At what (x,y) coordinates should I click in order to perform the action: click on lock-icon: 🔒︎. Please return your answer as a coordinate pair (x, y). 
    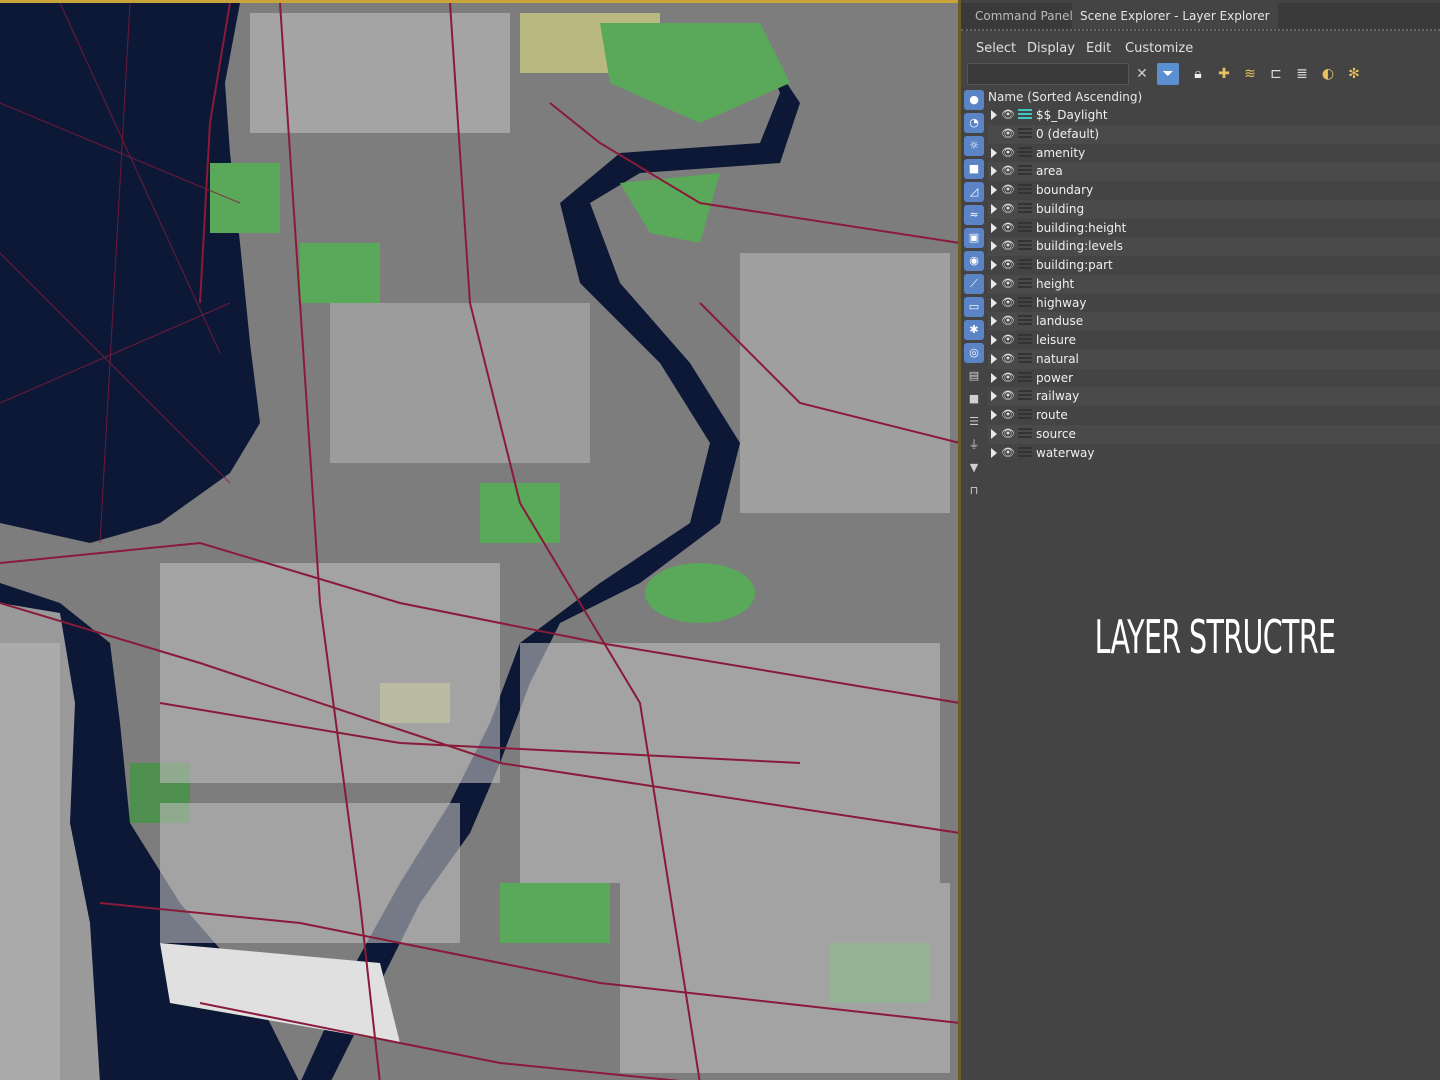
    Looking at the image, I should click on (1198, 74).